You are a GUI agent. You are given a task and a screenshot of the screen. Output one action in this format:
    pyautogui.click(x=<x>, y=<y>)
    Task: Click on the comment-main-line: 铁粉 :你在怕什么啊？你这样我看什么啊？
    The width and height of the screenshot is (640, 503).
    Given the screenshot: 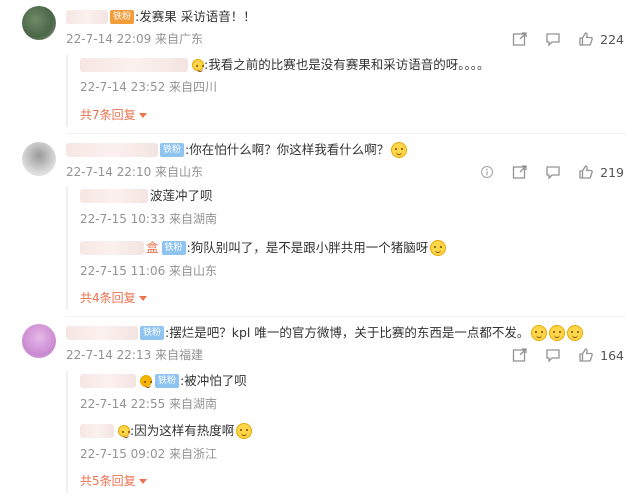 What is the action you would take?
    pyautogui.click(x=237, y=150)
    